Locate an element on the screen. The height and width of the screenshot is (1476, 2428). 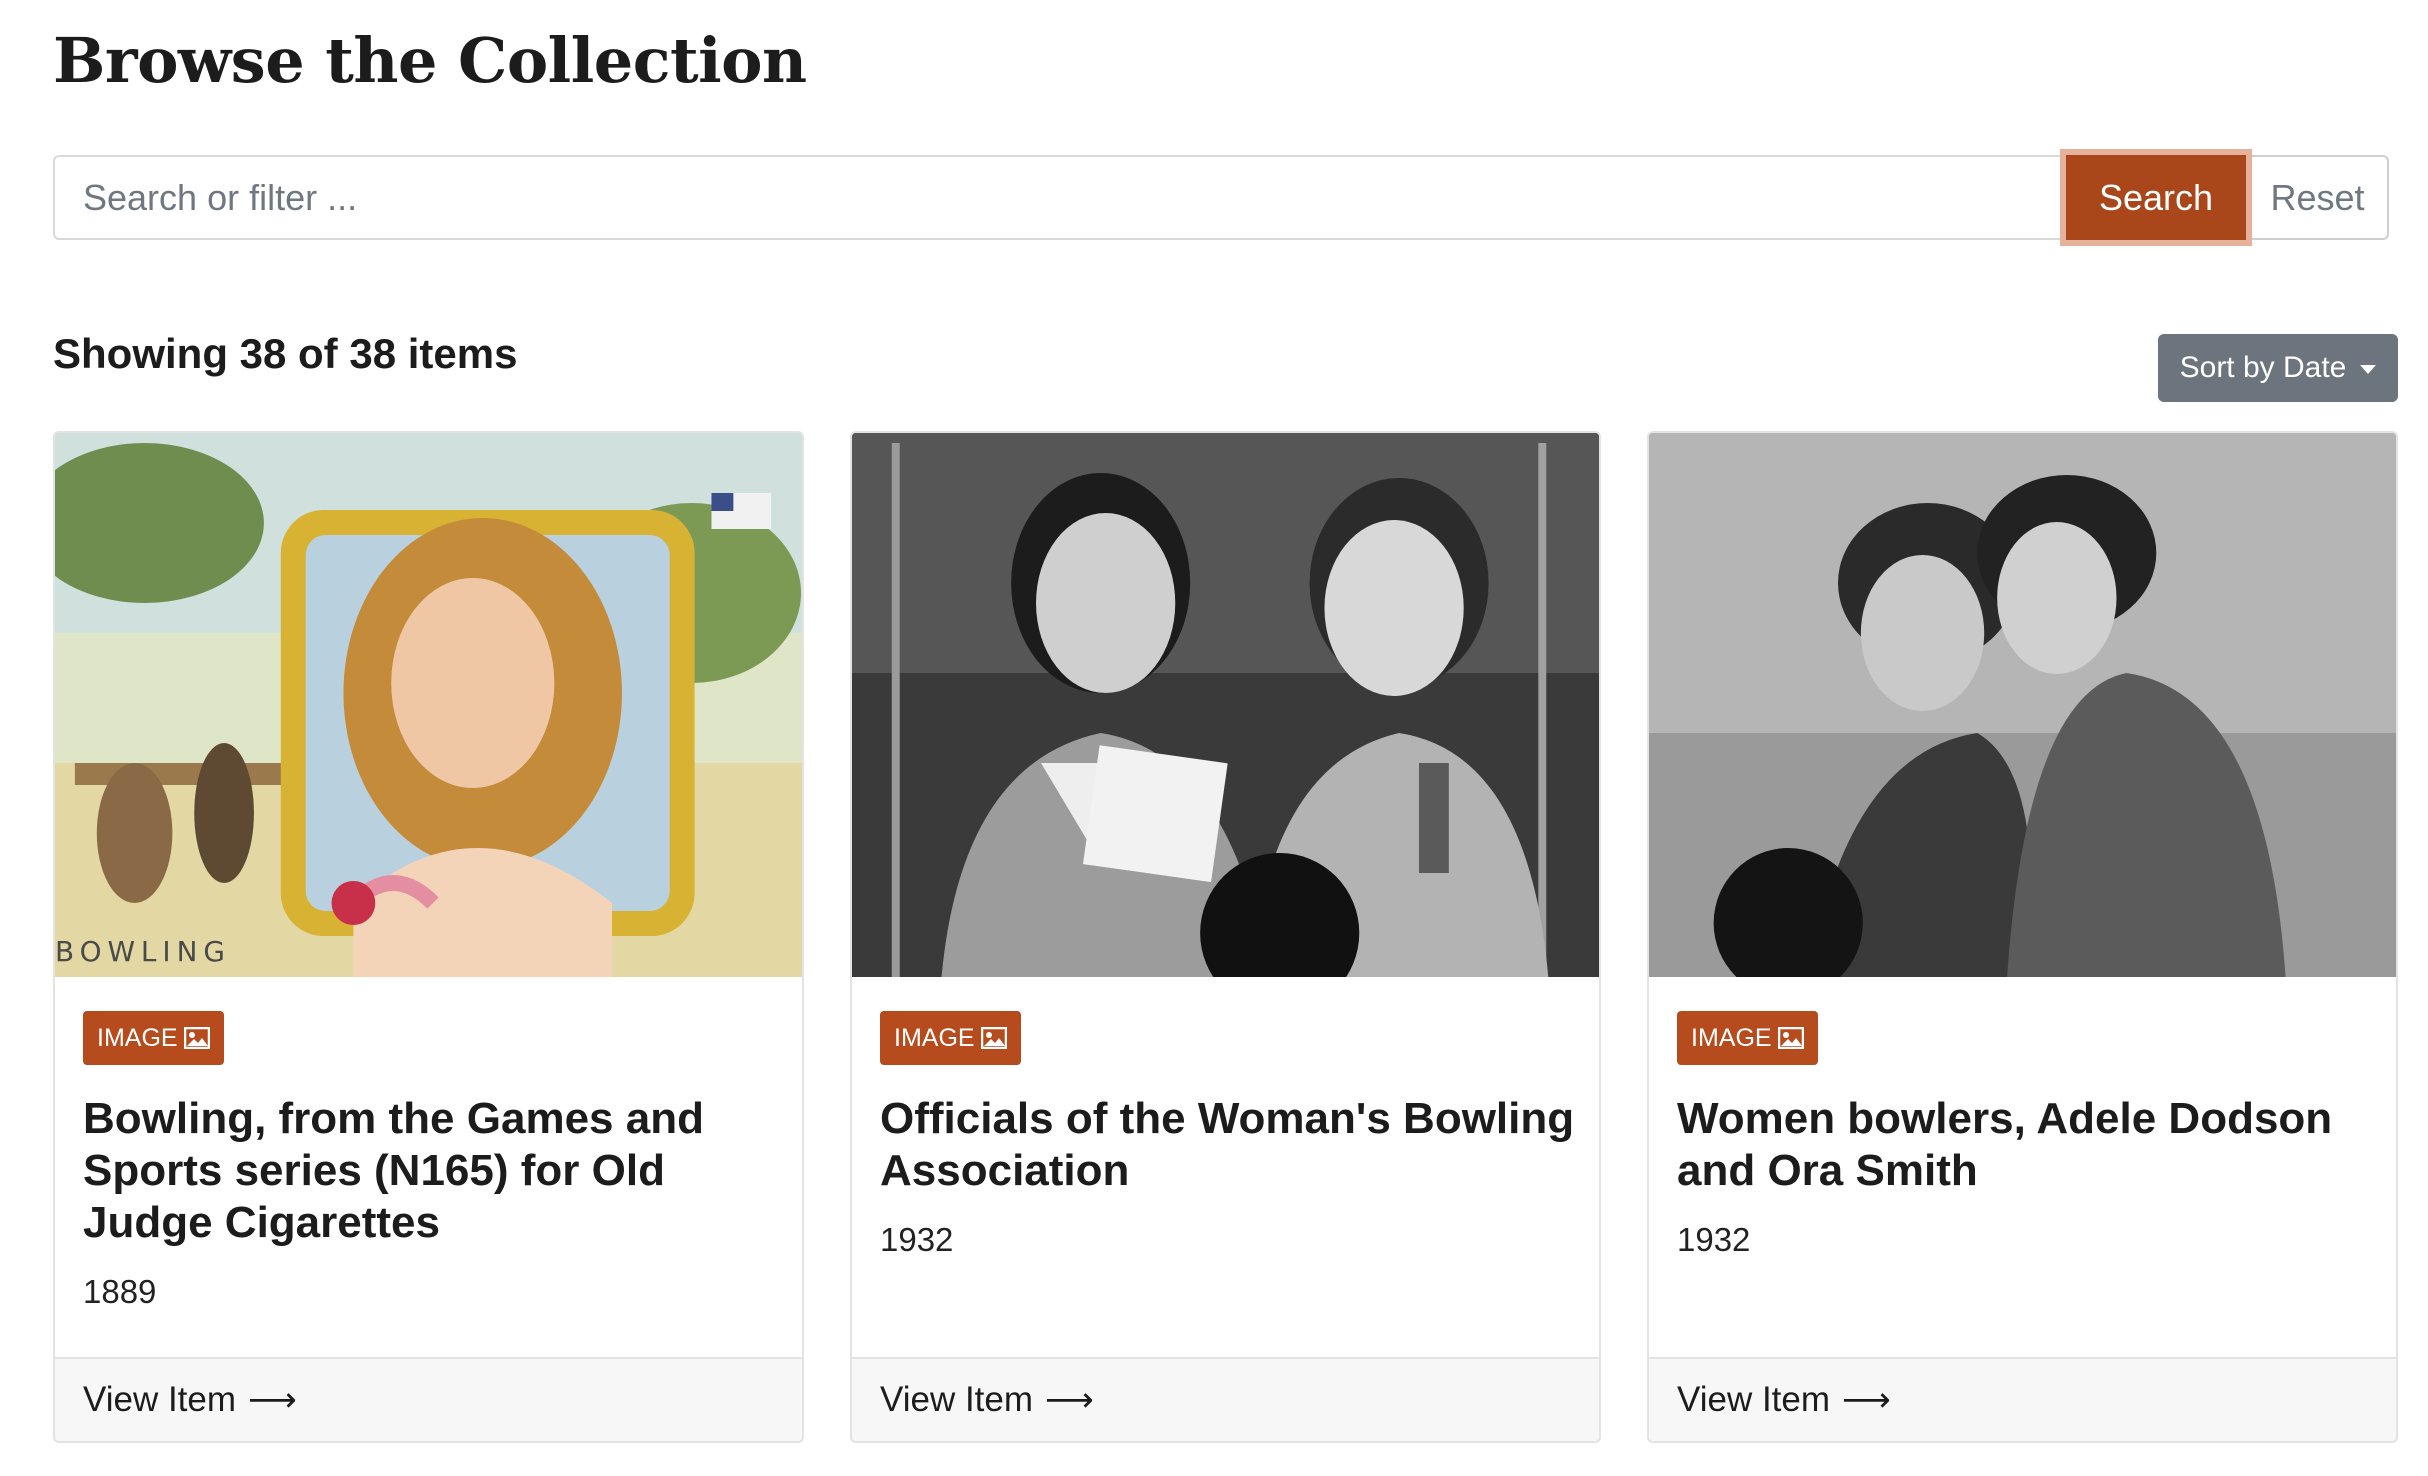
officials-photo-image is located at coordinates (1225, 705).